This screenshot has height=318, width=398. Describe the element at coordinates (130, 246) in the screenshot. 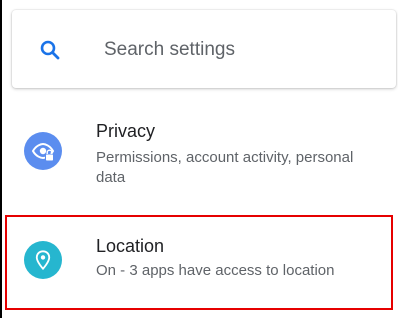

I see `location-title: Location` at that location.